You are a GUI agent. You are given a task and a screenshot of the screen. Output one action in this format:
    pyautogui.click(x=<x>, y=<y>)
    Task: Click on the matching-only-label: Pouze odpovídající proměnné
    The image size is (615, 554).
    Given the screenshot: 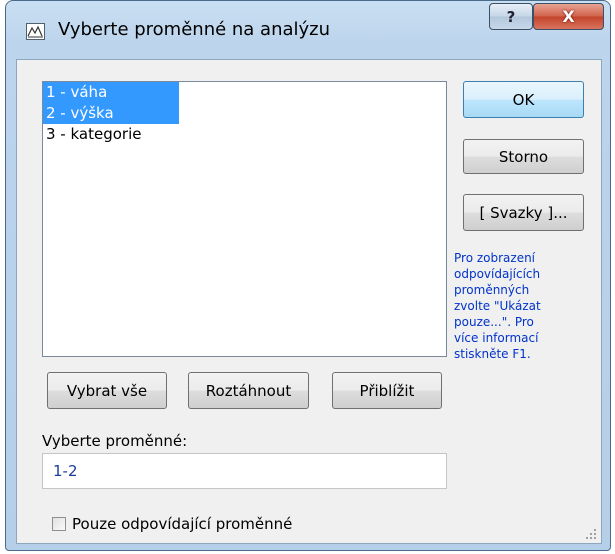 What is the action you would take?
    pyautogui.click(x=182, y=524)
    